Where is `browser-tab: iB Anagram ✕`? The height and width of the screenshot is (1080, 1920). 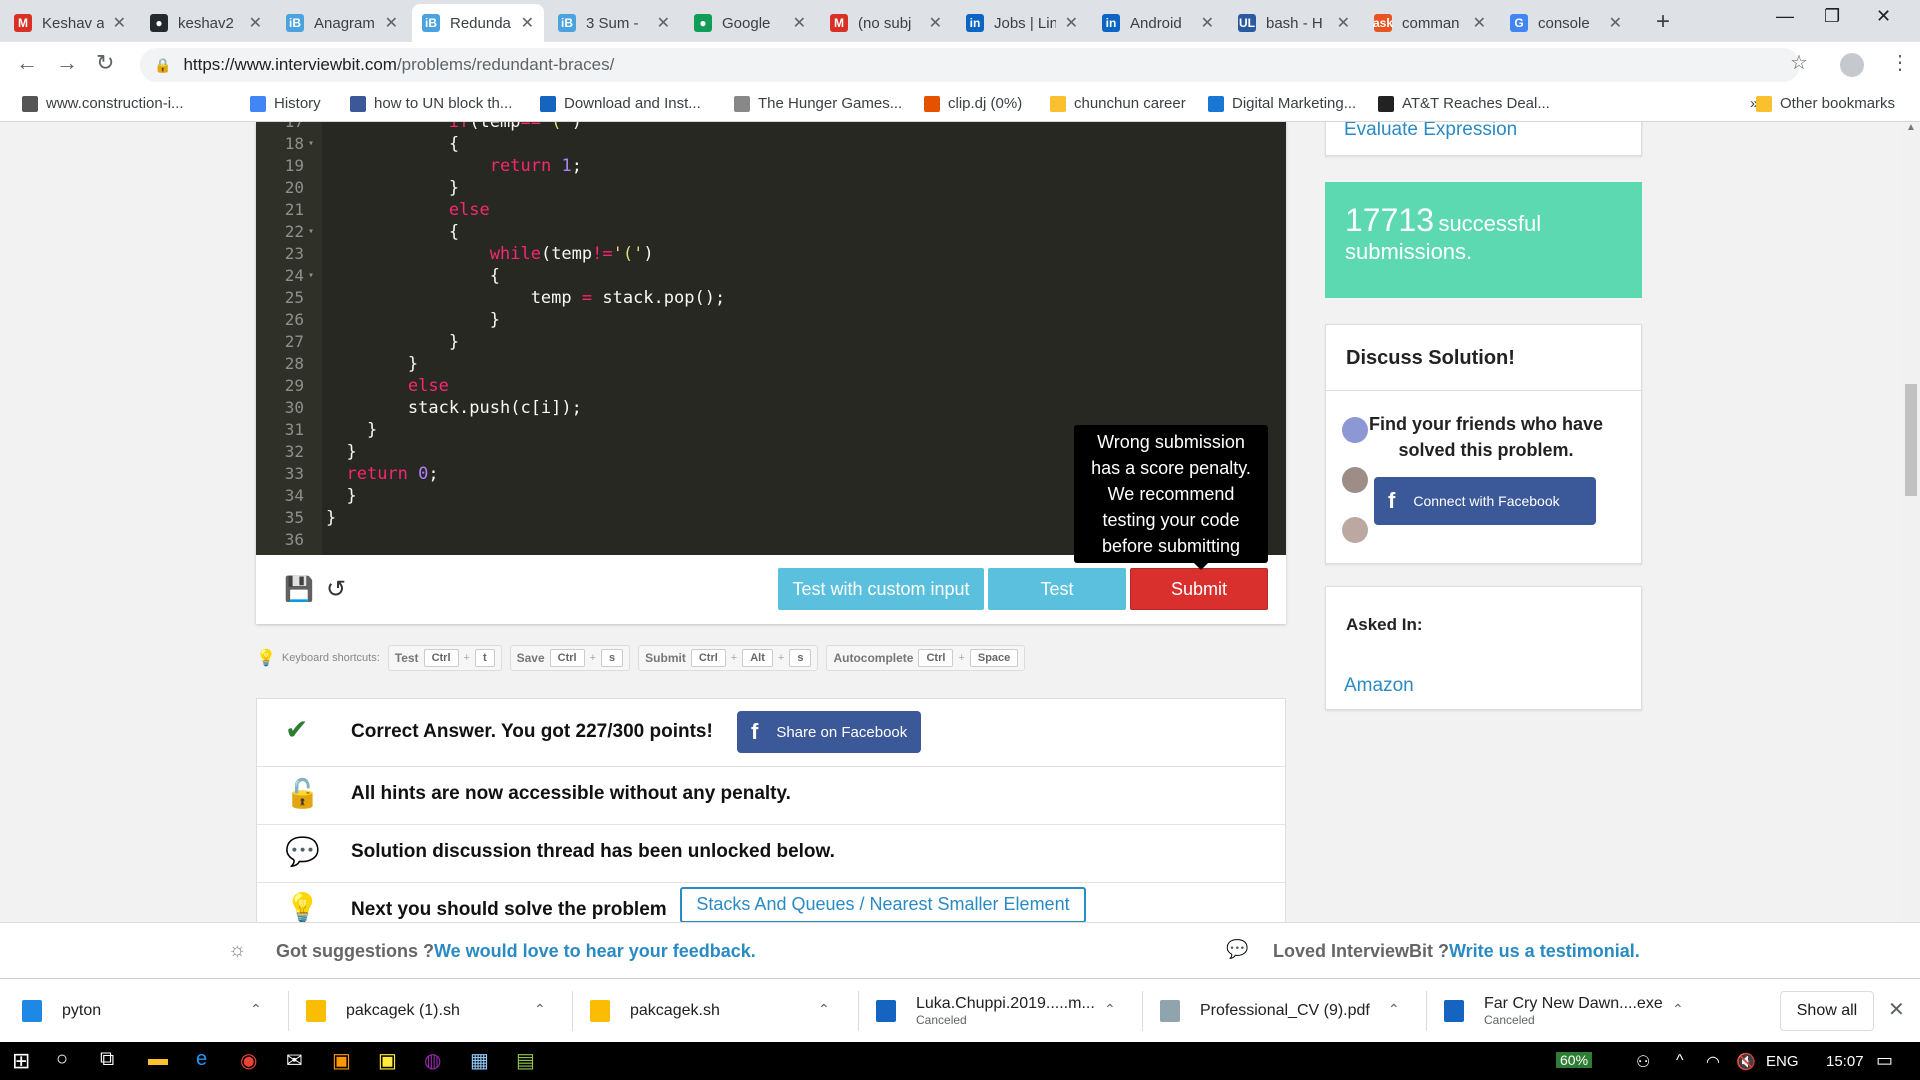
browser-tab: iB Anagram ✕ is located at coordinates (342, 23).